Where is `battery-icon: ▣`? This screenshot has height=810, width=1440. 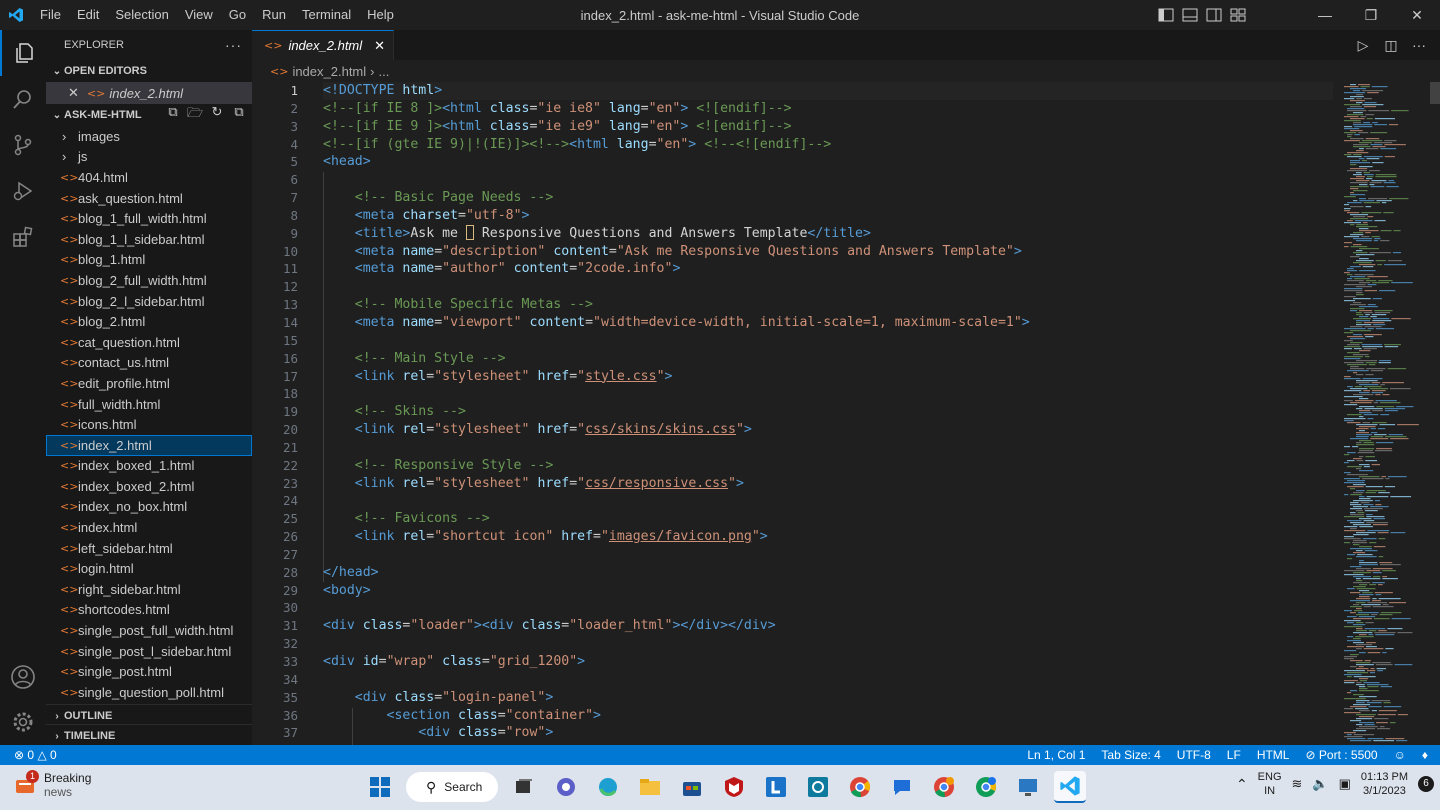
battery-icon: ▣ is located at coordinates (1345, 784).